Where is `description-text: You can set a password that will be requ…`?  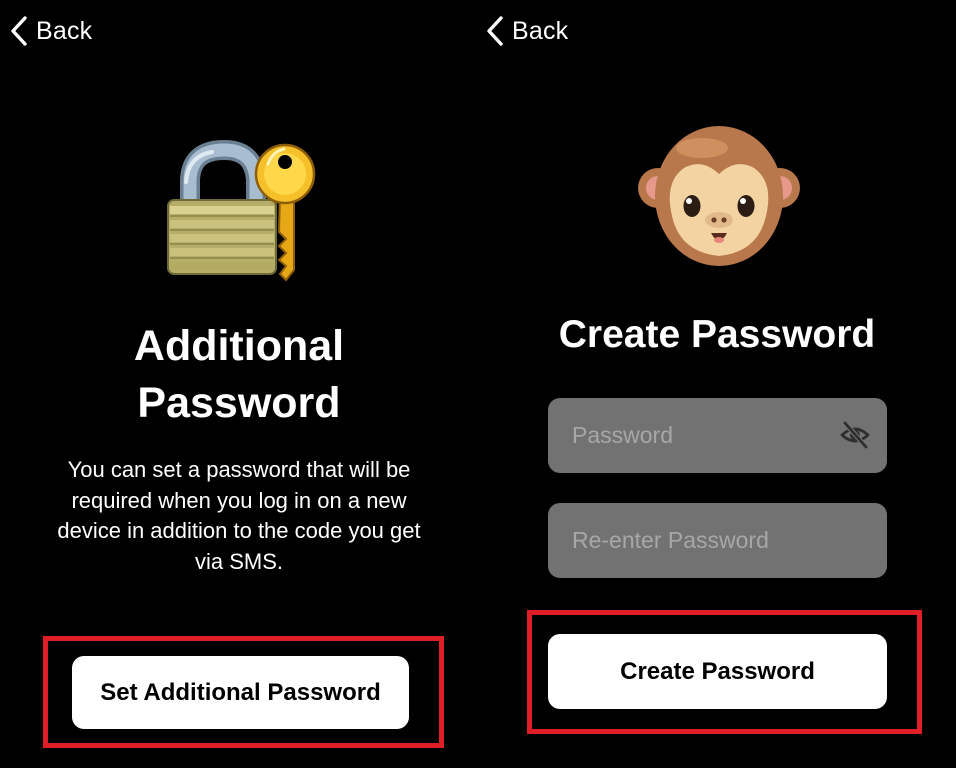 description-text: You can set a password that will be requ… is located at coordinates (239, 515).